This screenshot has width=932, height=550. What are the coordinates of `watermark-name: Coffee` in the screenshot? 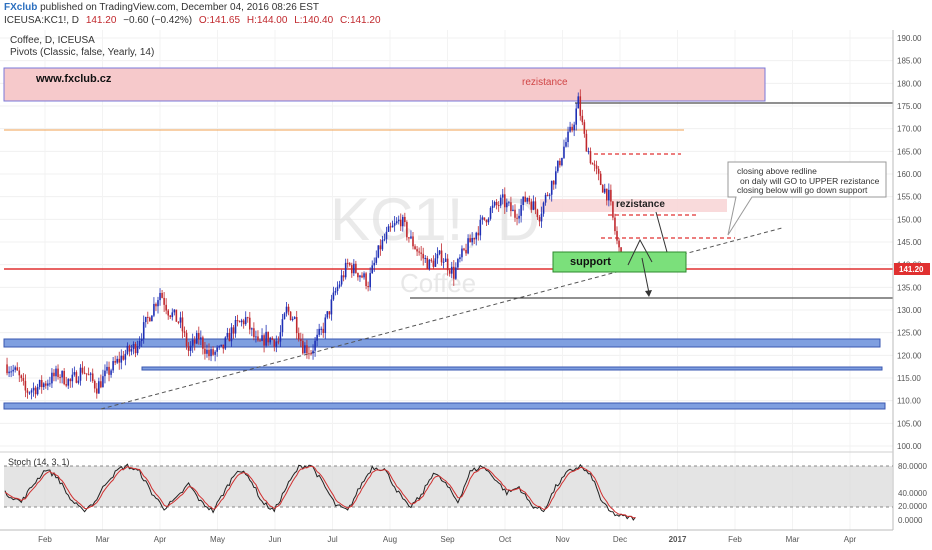 It's located at (438, 283).